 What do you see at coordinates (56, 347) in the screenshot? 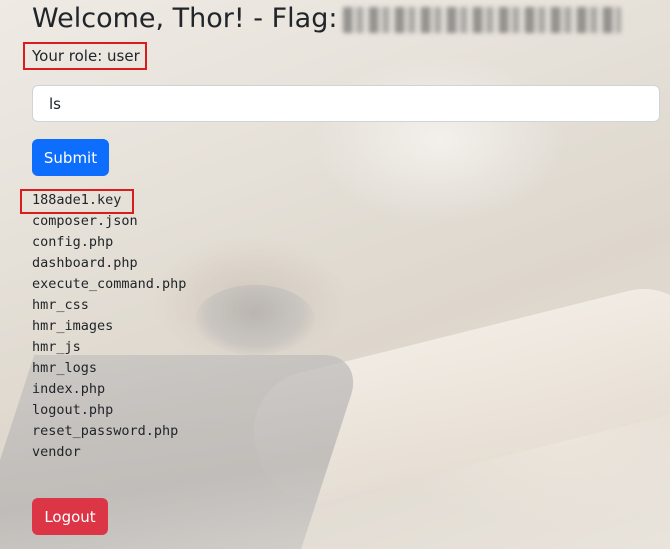
I see `file-item: hmr_js` at bounding box center [56, 347].